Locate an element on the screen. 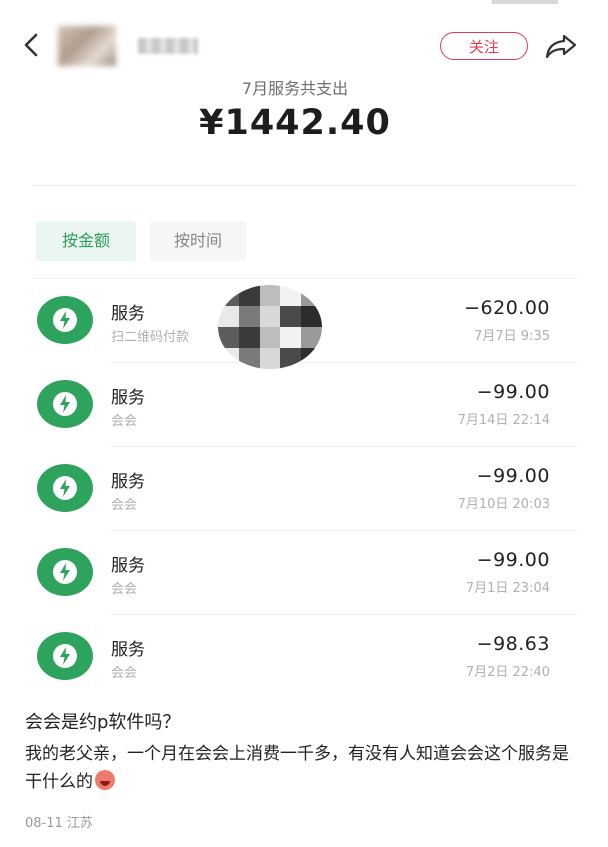  crying-face-emoji-icon is located at coordinates (105, 780).